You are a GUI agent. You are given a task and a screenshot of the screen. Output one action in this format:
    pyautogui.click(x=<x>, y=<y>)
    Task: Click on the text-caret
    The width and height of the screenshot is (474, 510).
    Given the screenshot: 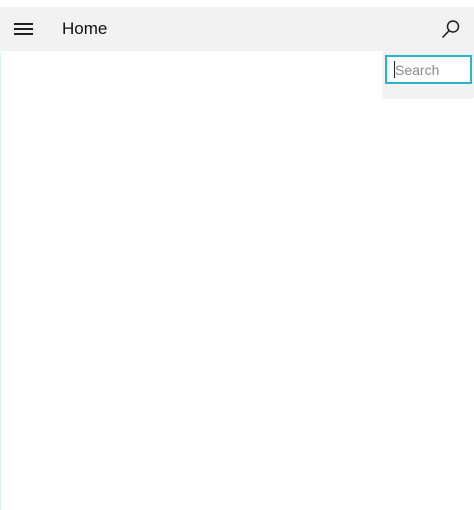 What is the action you would take?
    pyautogui.click(x=394, y=69)
    